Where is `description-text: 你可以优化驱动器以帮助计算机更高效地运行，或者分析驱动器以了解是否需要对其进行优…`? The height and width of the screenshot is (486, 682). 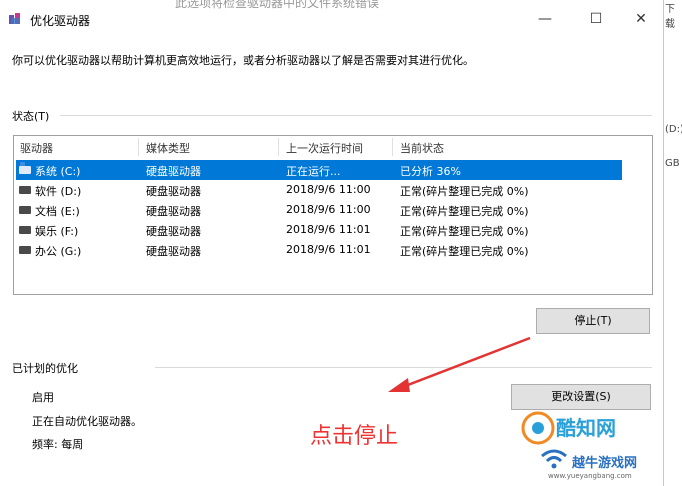 description-text: 你可以优化驱动器以帮助计算机更高效地运行，或者分析驱动器以了解是否需要对其进行优… is located at coordinates (243, 60).